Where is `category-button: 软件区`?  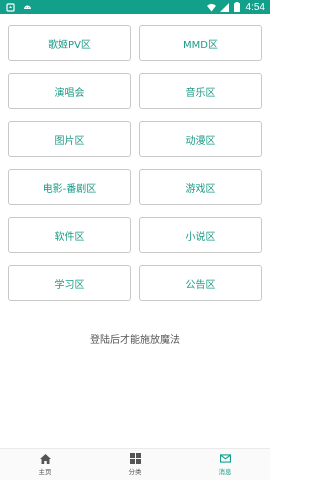 category-button: 软件区 is located at coordinates (69, 235).